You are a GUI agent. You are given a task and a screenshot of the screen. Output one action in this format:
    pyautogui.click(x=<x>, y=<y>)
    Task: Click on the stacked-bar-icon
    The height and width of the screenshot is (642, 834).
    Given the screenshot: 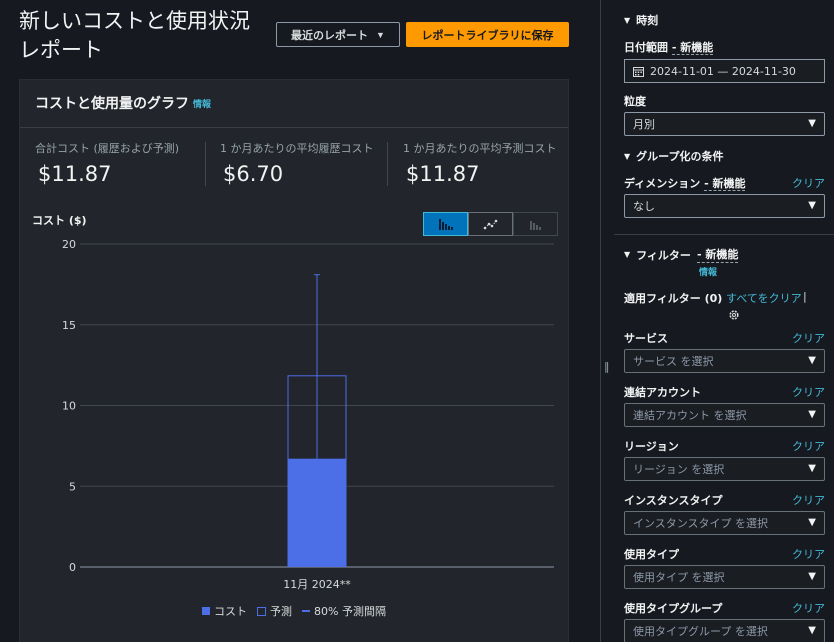 What is the action you would take?
    pyautogui.click(x=535, y=225)
    